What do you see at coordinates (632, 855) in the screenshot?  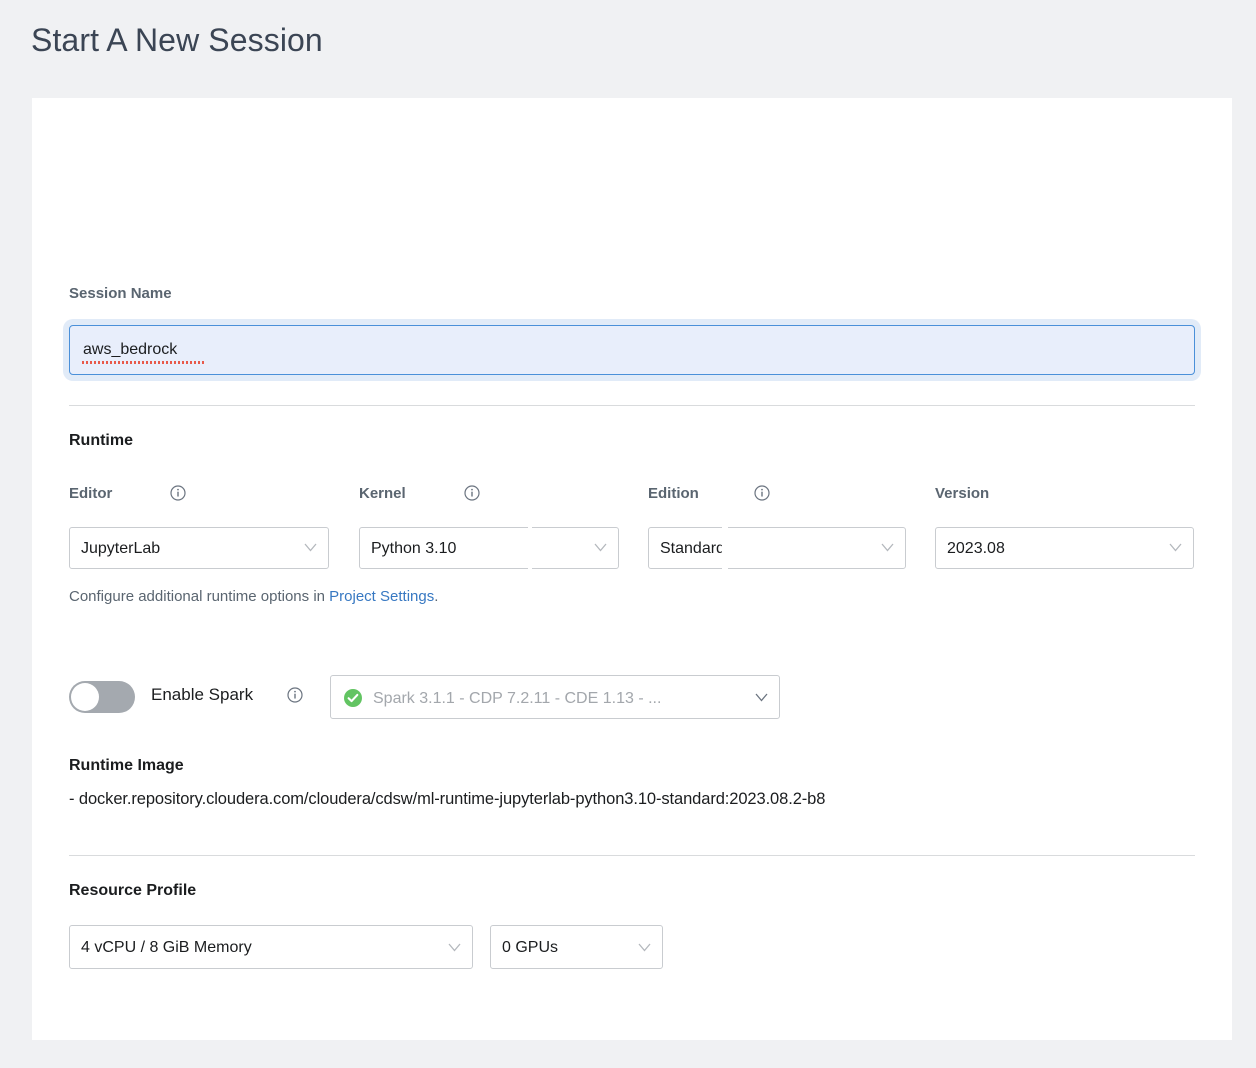 I see `divider-resource-profile` at bounding box center [632, 855].